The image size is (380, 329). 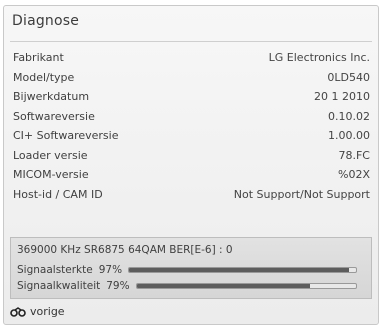 I want to click on back-button: vorige, so click(x=37, y=311).